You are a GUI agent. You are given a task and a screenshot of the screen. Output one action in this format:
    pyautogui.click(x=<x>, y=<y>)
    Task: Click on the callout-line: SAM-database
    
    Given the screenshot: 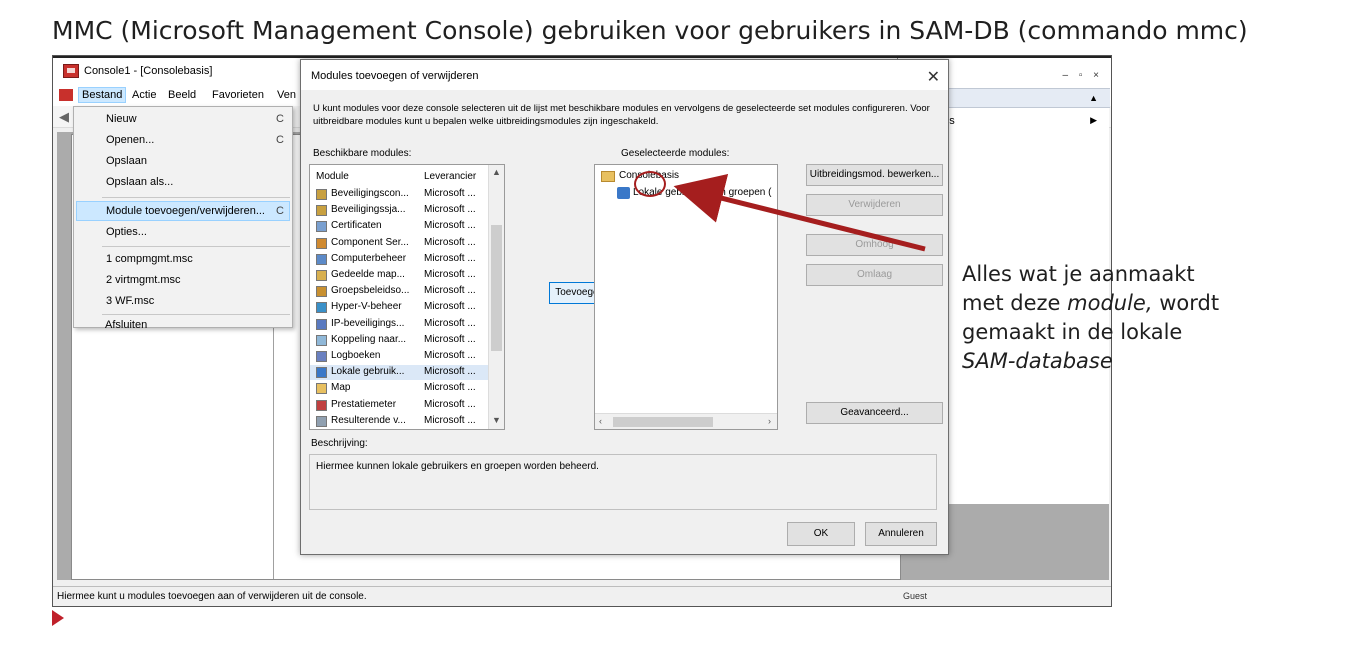 What is the action you would take?
    pyautogui.click(x=1102, y=361)
    